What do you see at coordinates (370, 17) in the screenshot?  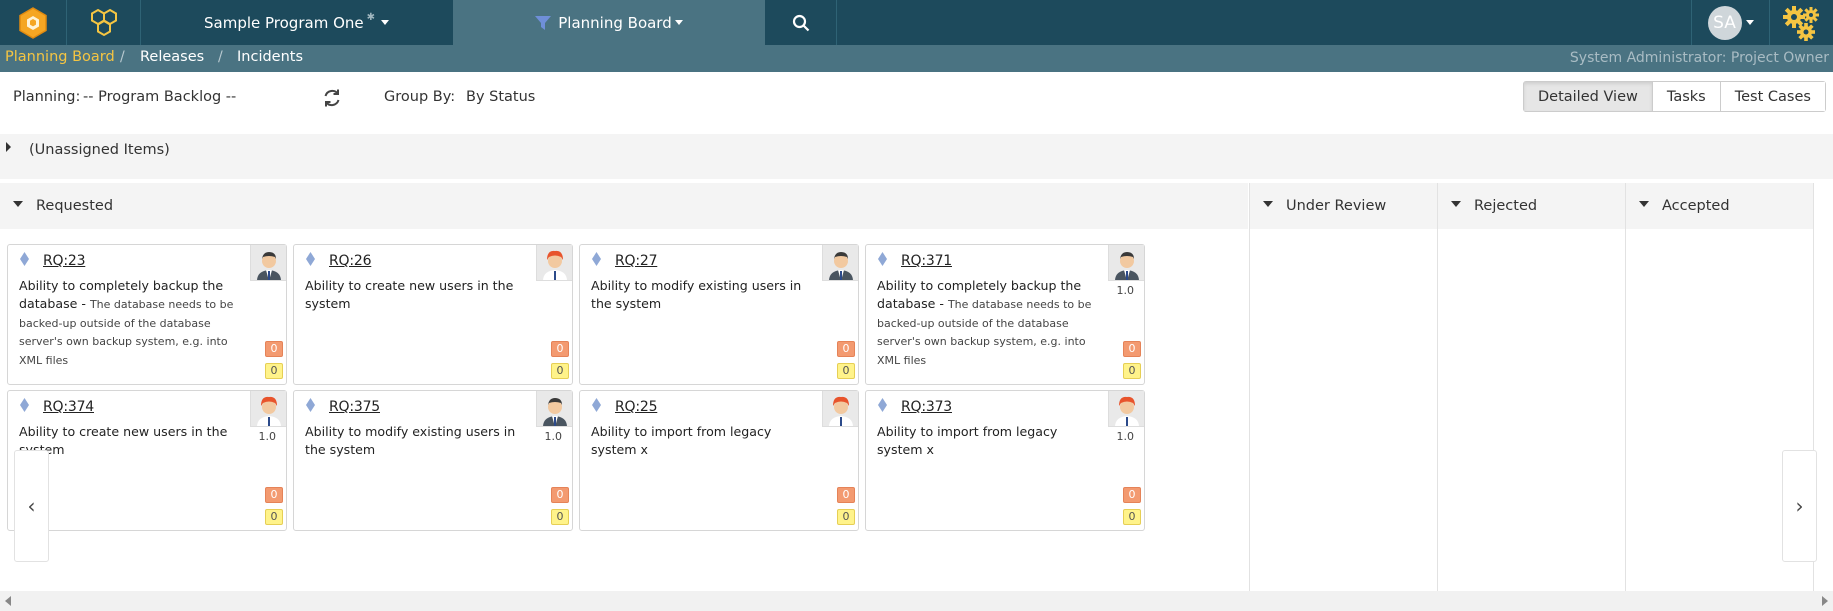 I see `gear-small-icon: ✱` at bounding box center [370, 17].